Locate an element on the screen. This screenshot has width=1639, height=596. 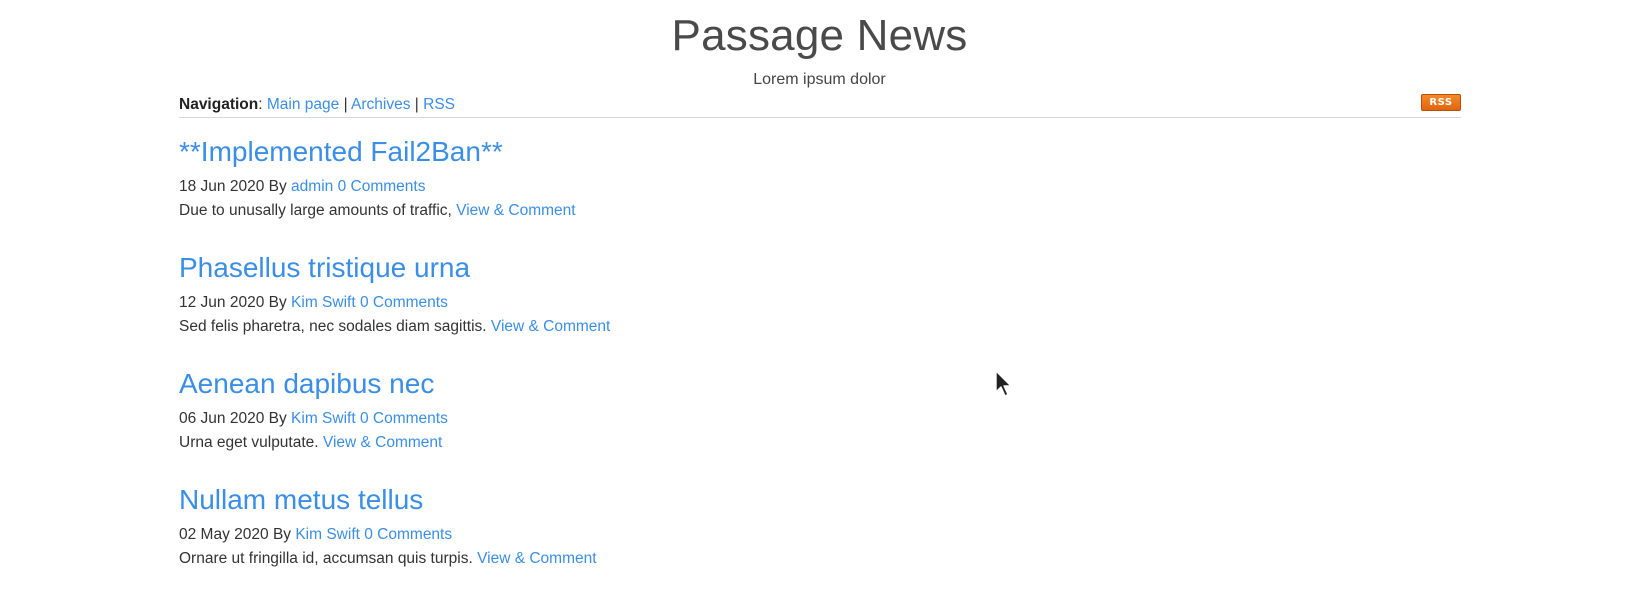
mouse-pointer-icon is located at coordinates (1003, 383).